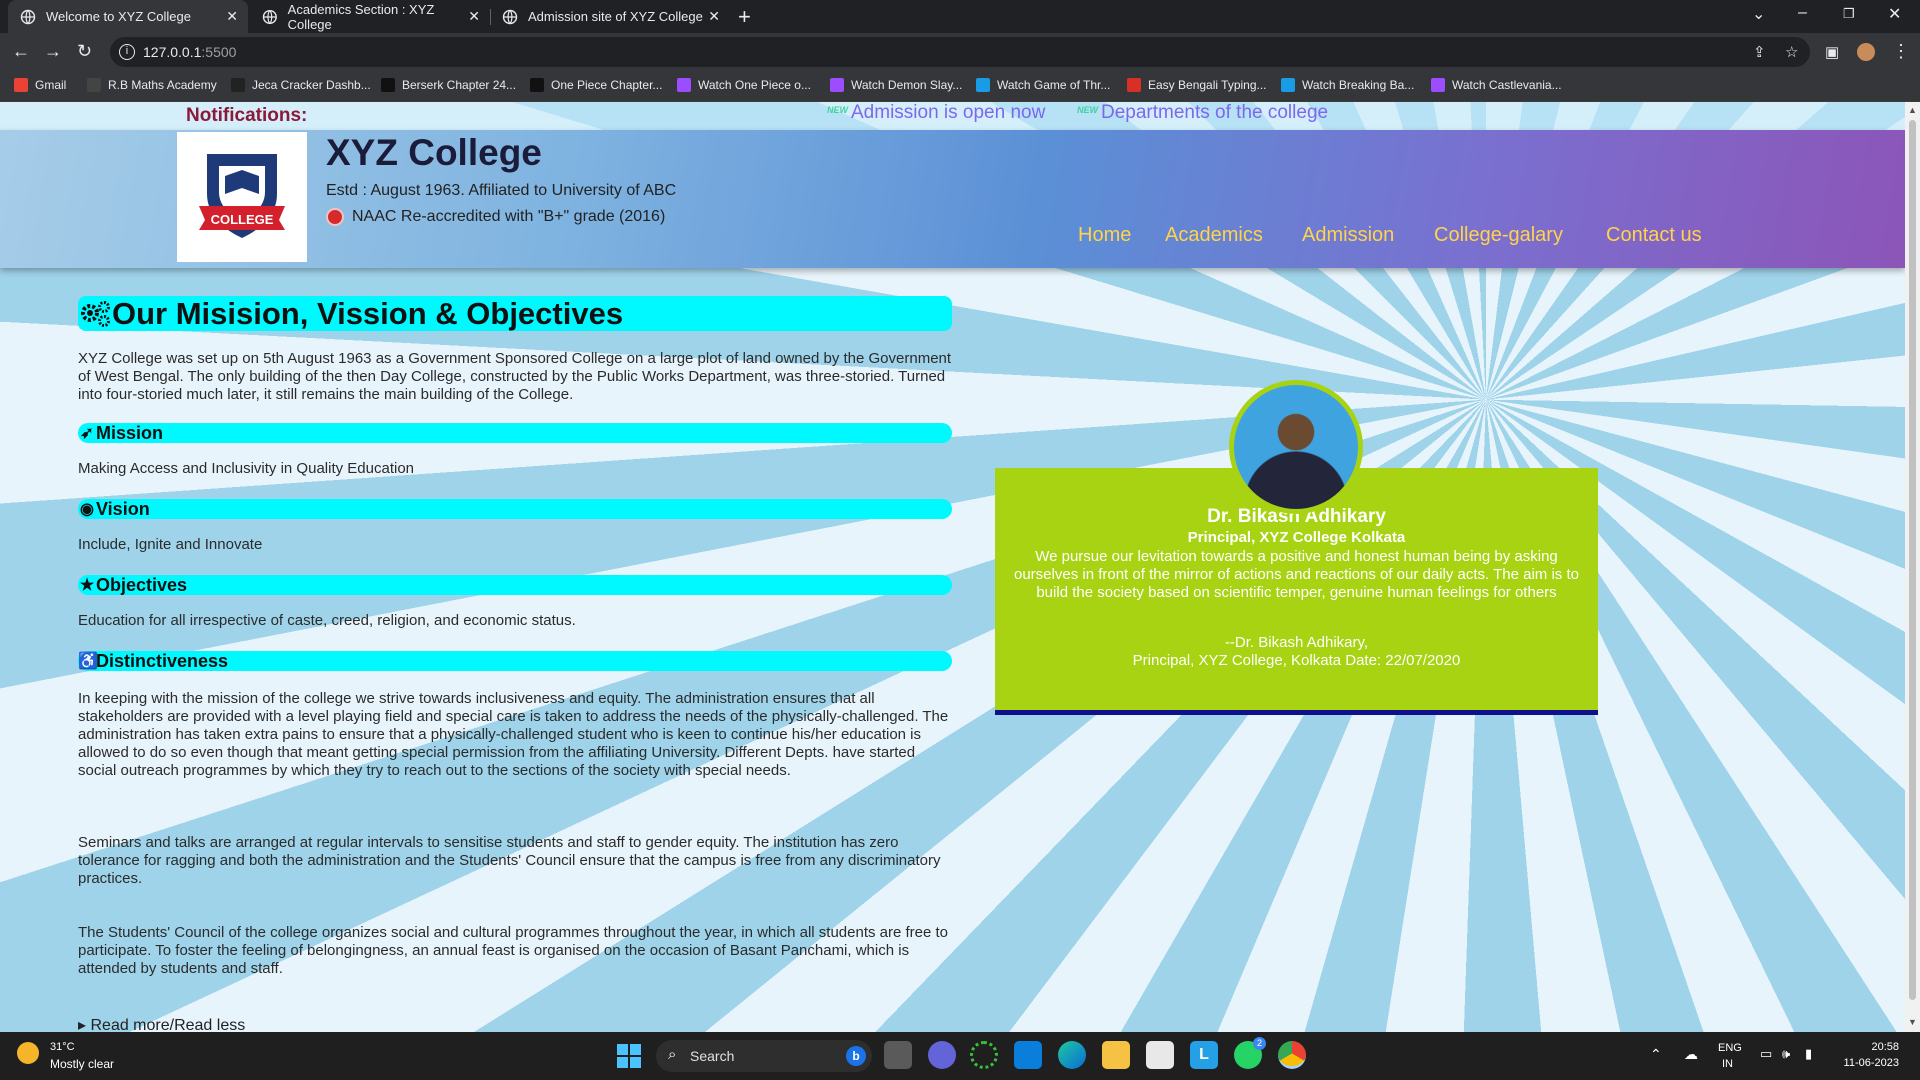 This screenshot has height=1080, width=1920. What do you see at coordinates (1866, 52) in the screenshot?
I see `profile-avatar` at bounding box center [1866, 52].